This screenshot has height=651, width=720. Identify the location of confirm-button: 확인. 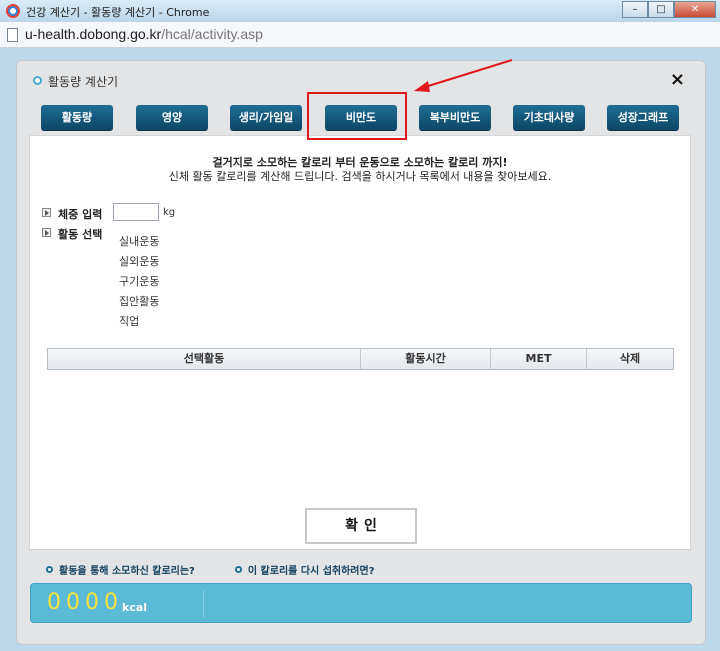
(361, 526).